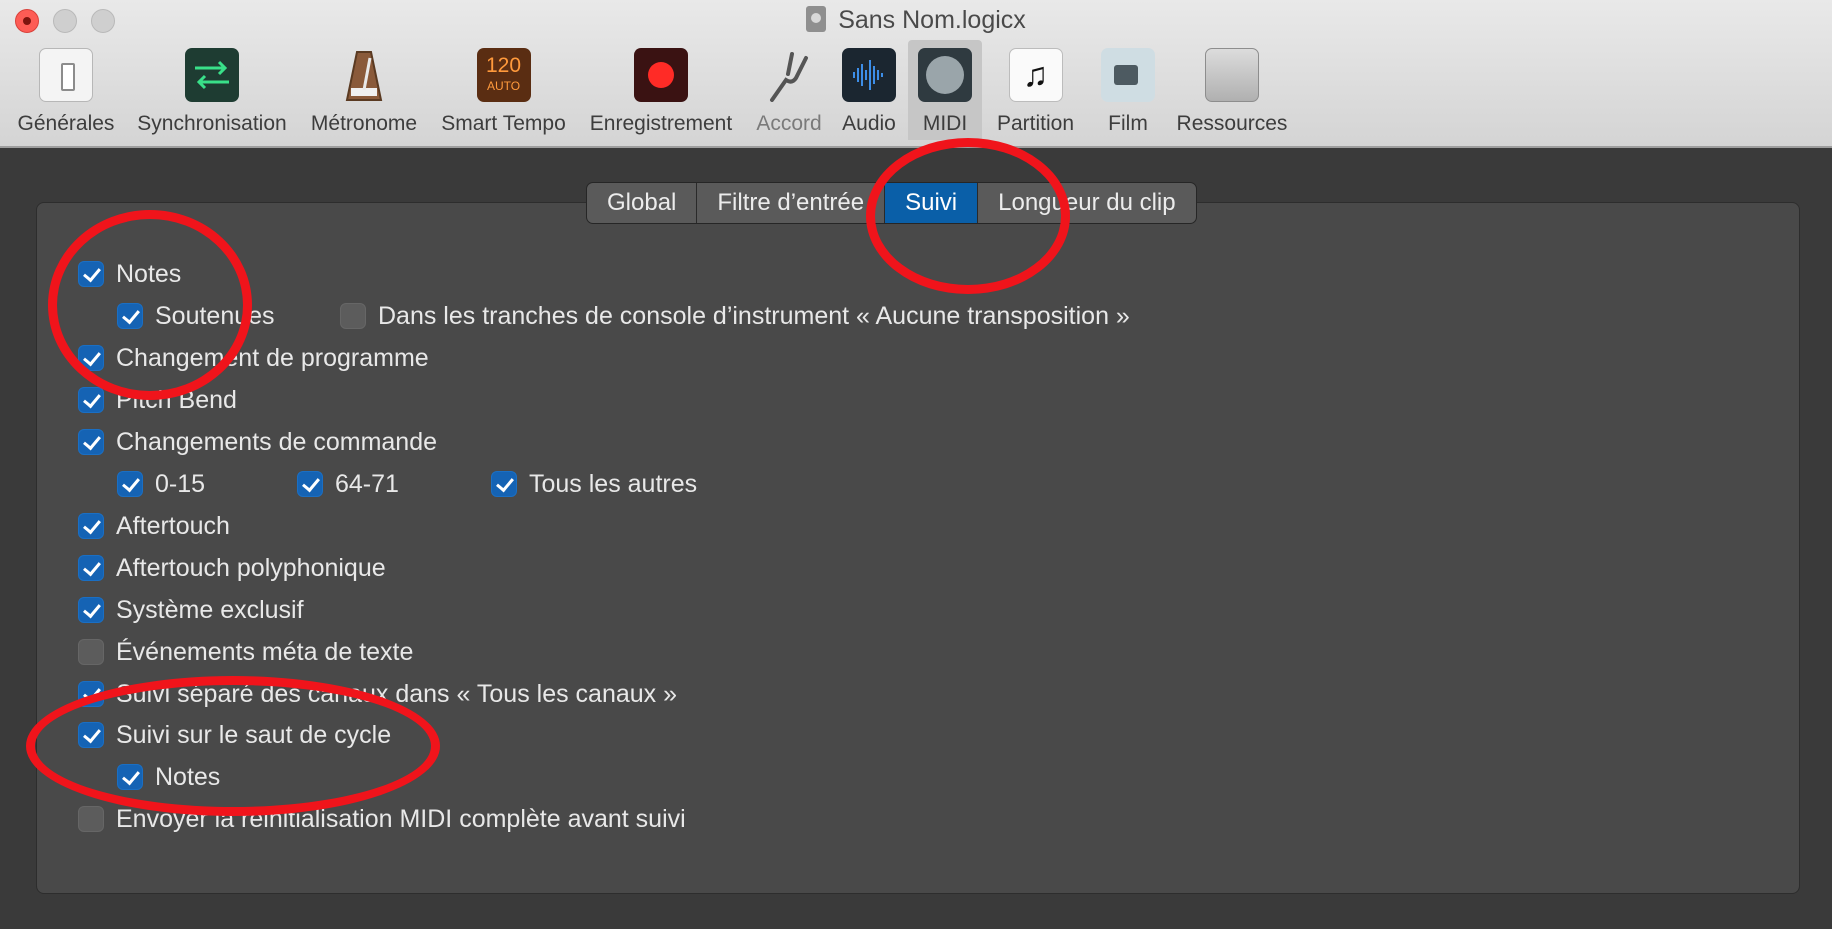 The image size is (1832, 929). I want to click on toolbar-label: Métronome, so click(364, 123).